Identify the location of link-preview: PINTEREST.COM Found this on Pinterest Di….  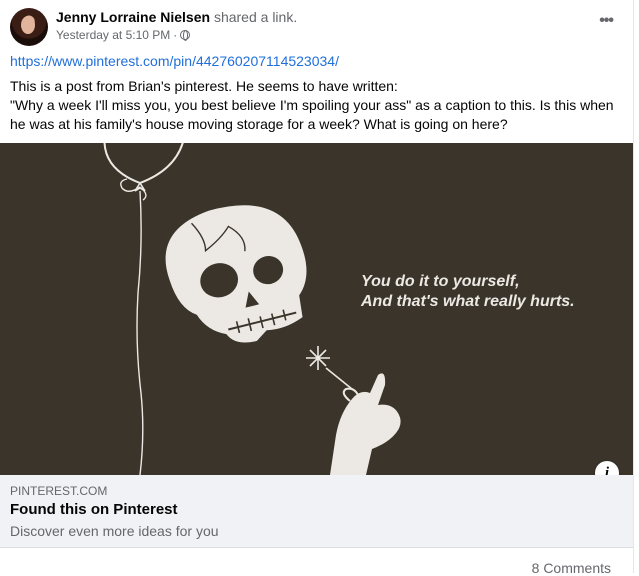
(316, 511).